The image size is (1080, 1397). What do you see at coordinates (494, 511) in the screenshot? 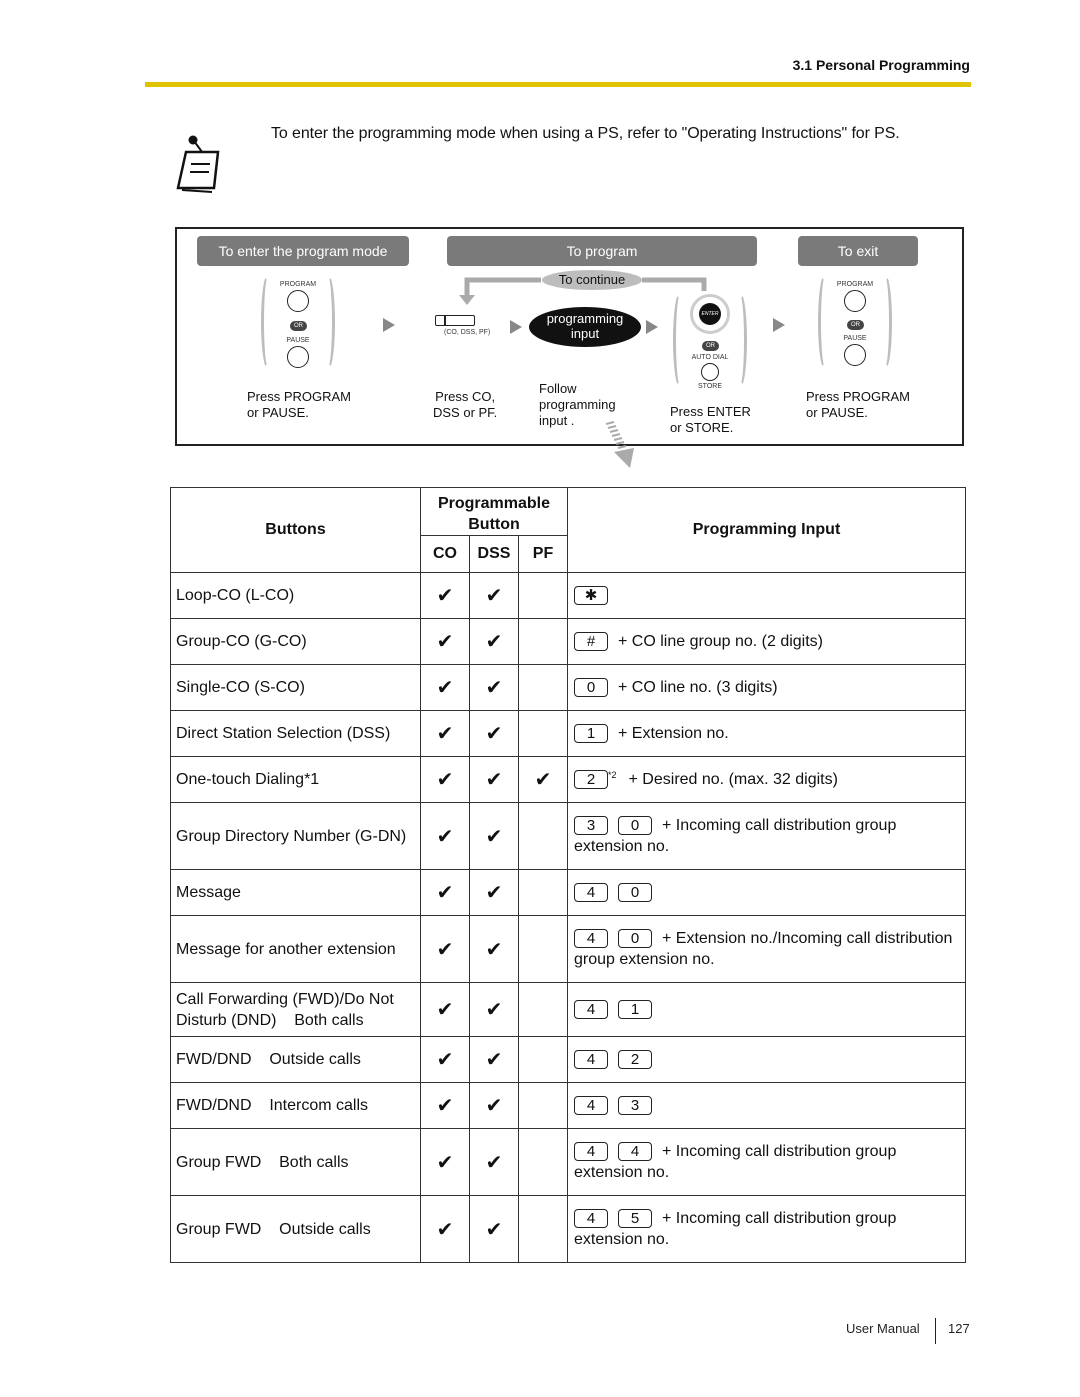
I see `header-programmable-button: Programmable Button` at bounding box center [494, 511].